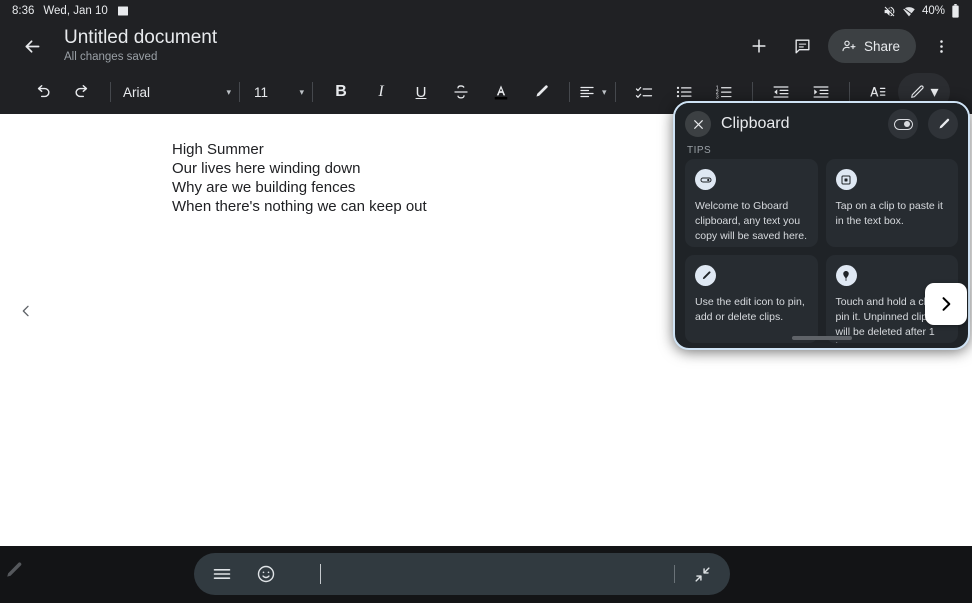 The image size is (972, 603). What do you see at coordinates (13, 571) in the screenshot?
I see `stylus-icon` at bounding box center [13, 571].